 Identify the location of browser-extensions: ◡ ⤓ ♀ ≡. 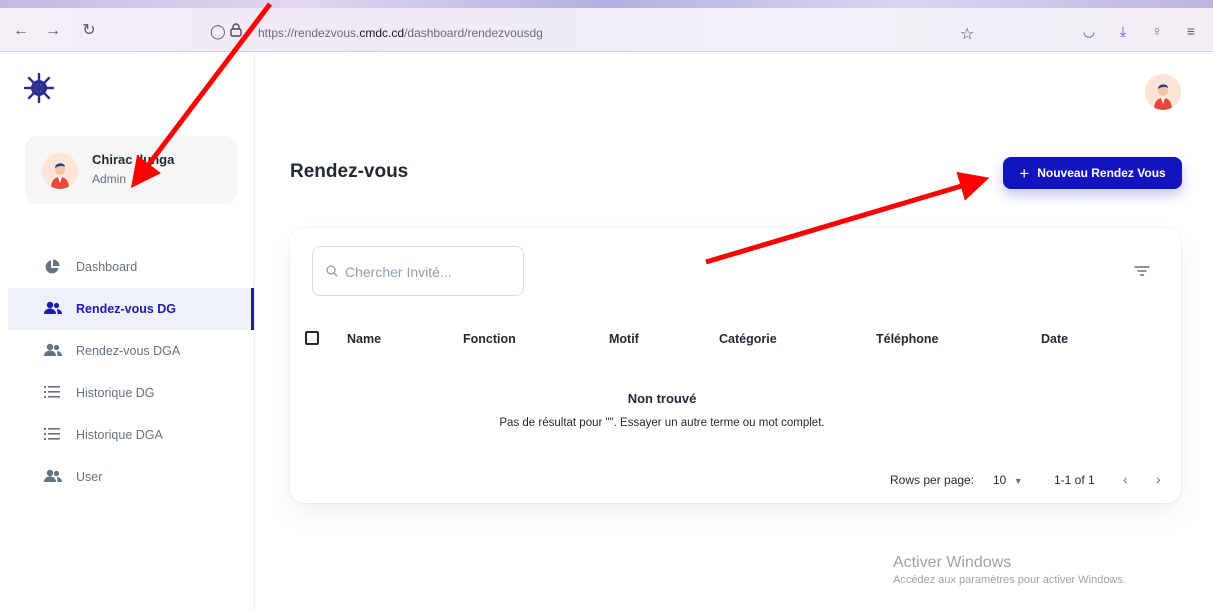
(1140, 31).